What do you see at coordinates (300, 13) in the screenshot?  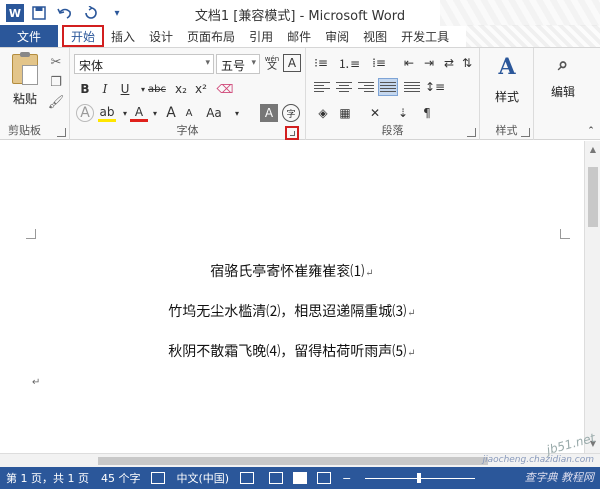 I see `title-bar: W ▾ 文档1 [兼容模式] - Microsoft Word` at bounding box center [300, 13].